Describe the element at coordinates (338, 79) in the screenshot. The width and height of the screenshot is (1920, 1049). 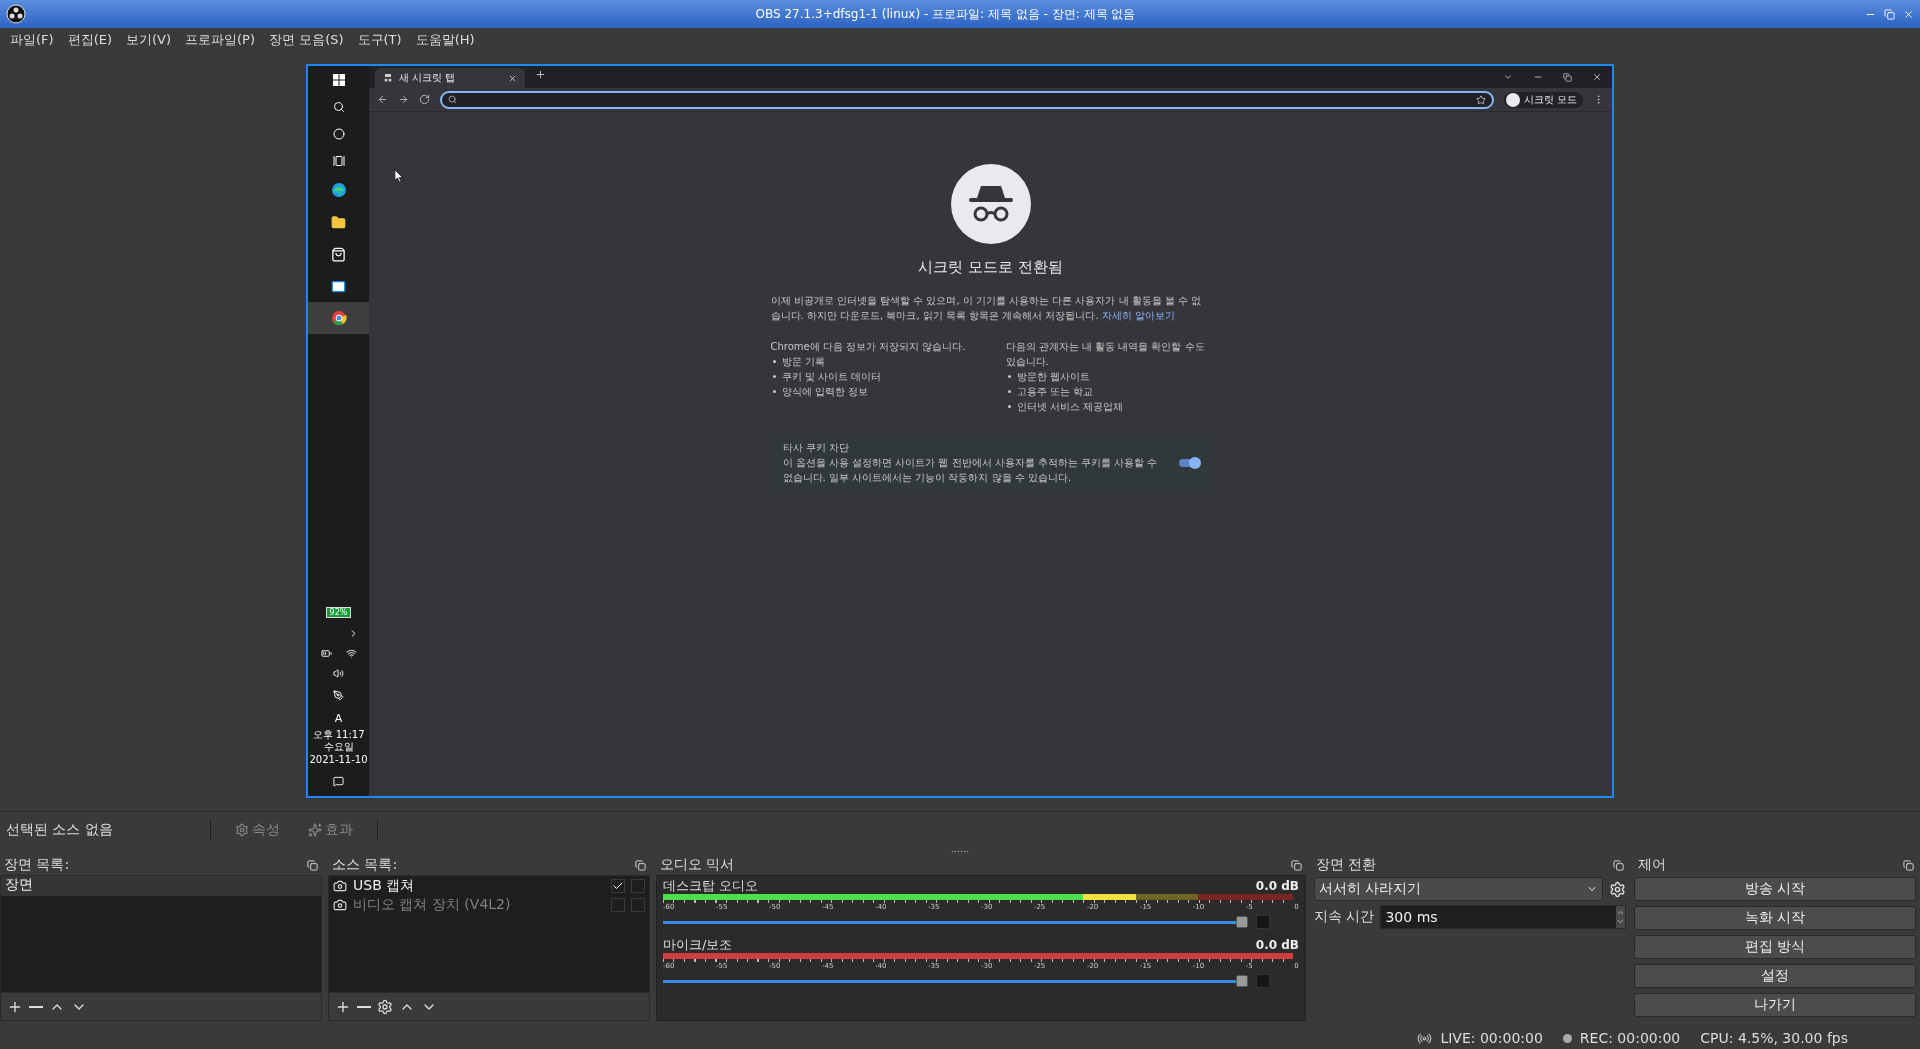
I see `windows-logo-icon` at that location.